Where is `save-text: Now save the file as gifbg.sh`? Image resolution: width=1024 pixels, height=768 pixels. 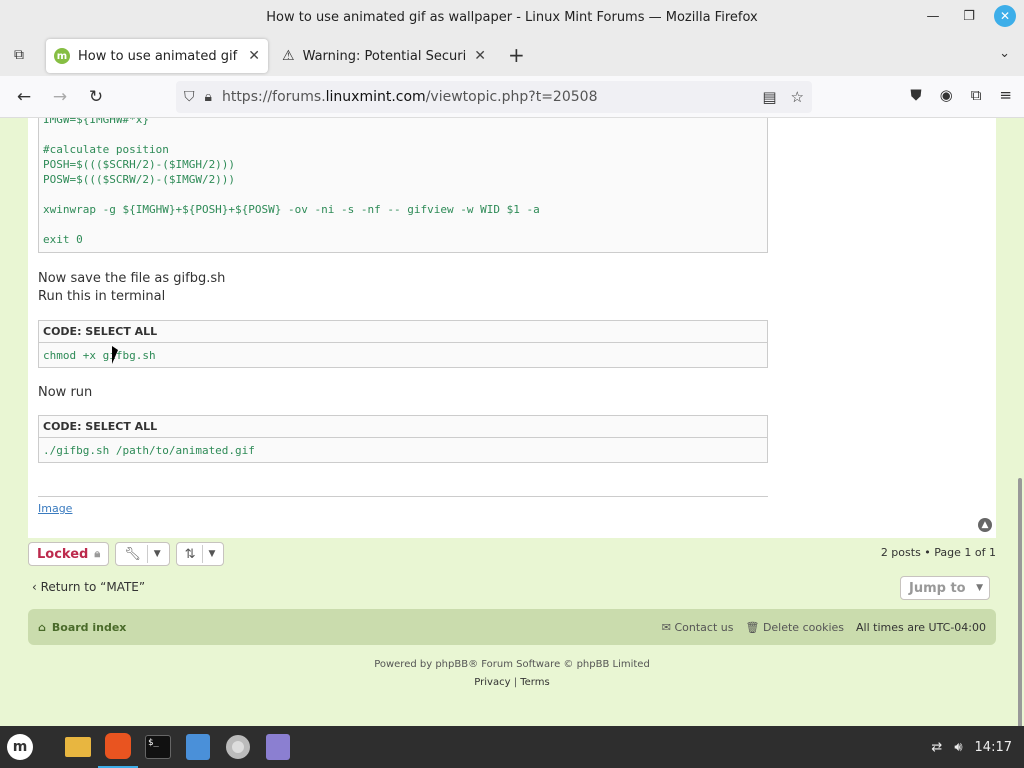
save-text: Now save the file as gifbg.sh is located at coordinates (132, 278).